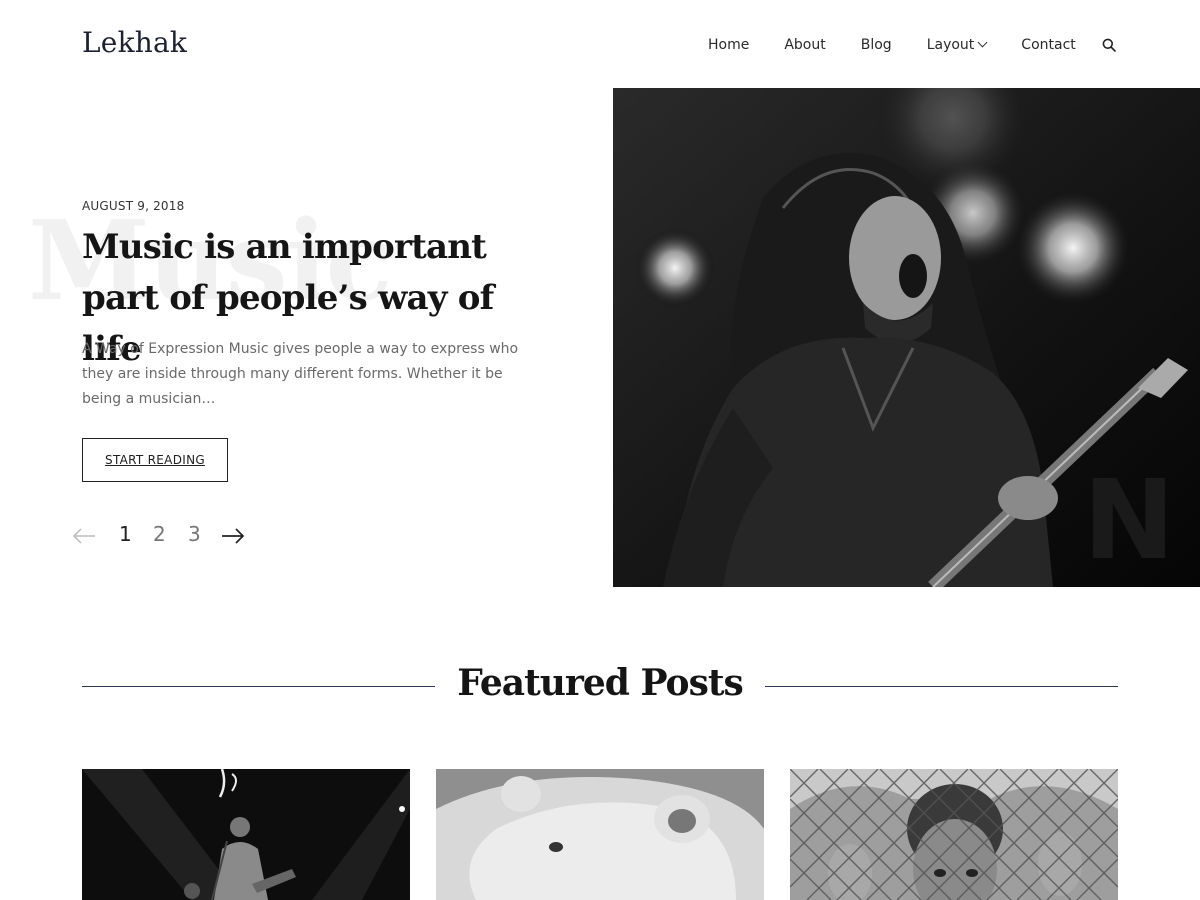  What do you see at coordinates (804, 45) in the screenshot?
I see `nav-about: About` at bounding box center [804, 45].